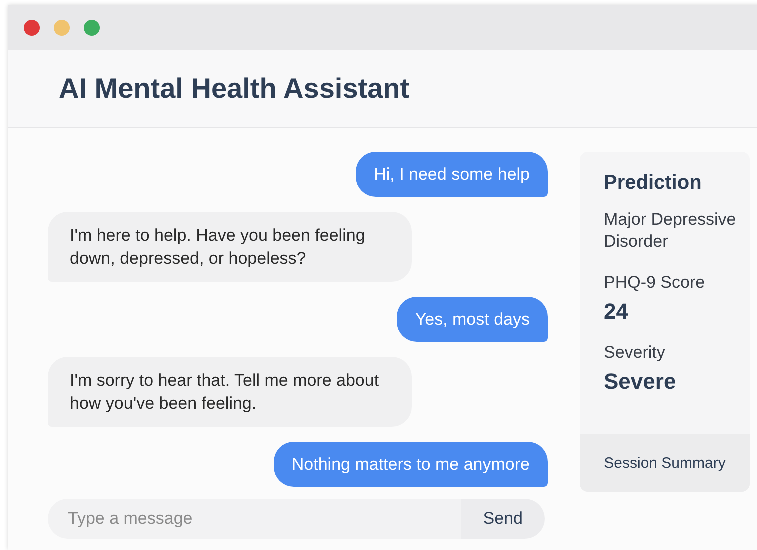  Describe the element at coordinates (641, 382) in the screenshot. I see `severity-value: Severe` at that location.